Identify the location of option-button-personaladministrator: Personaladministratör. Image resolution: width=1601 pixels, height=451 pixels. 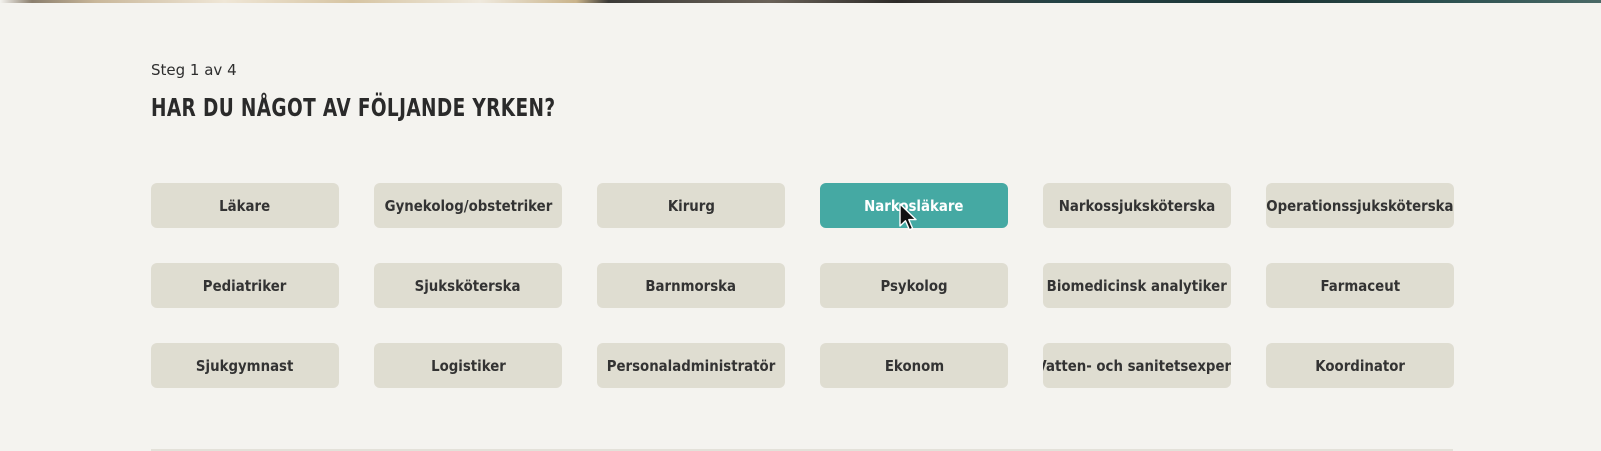
(691, 365).